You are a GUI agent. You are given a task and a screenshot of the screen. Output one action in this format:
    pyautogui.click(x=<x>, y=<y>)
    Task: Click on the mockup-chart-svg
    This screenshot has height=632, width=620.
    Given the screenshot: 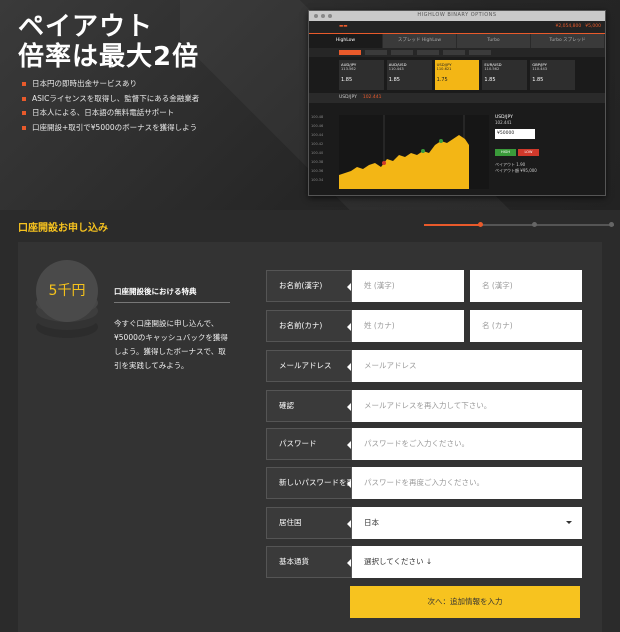 What is the action you would take?
    pyautogui.click(x=404, y=152)
    